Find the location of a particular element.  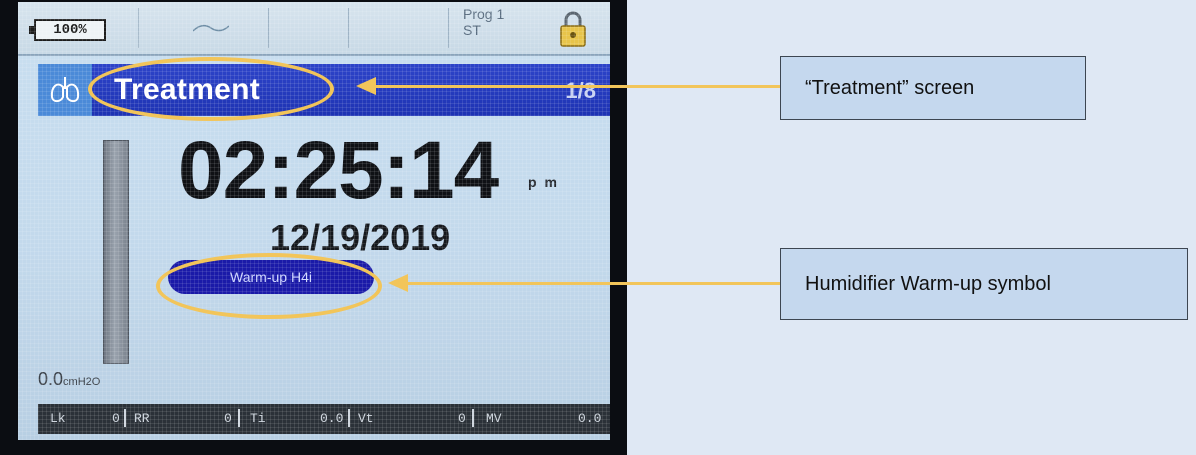

param-lk-label: Lk is located at coordinates (58, 418).